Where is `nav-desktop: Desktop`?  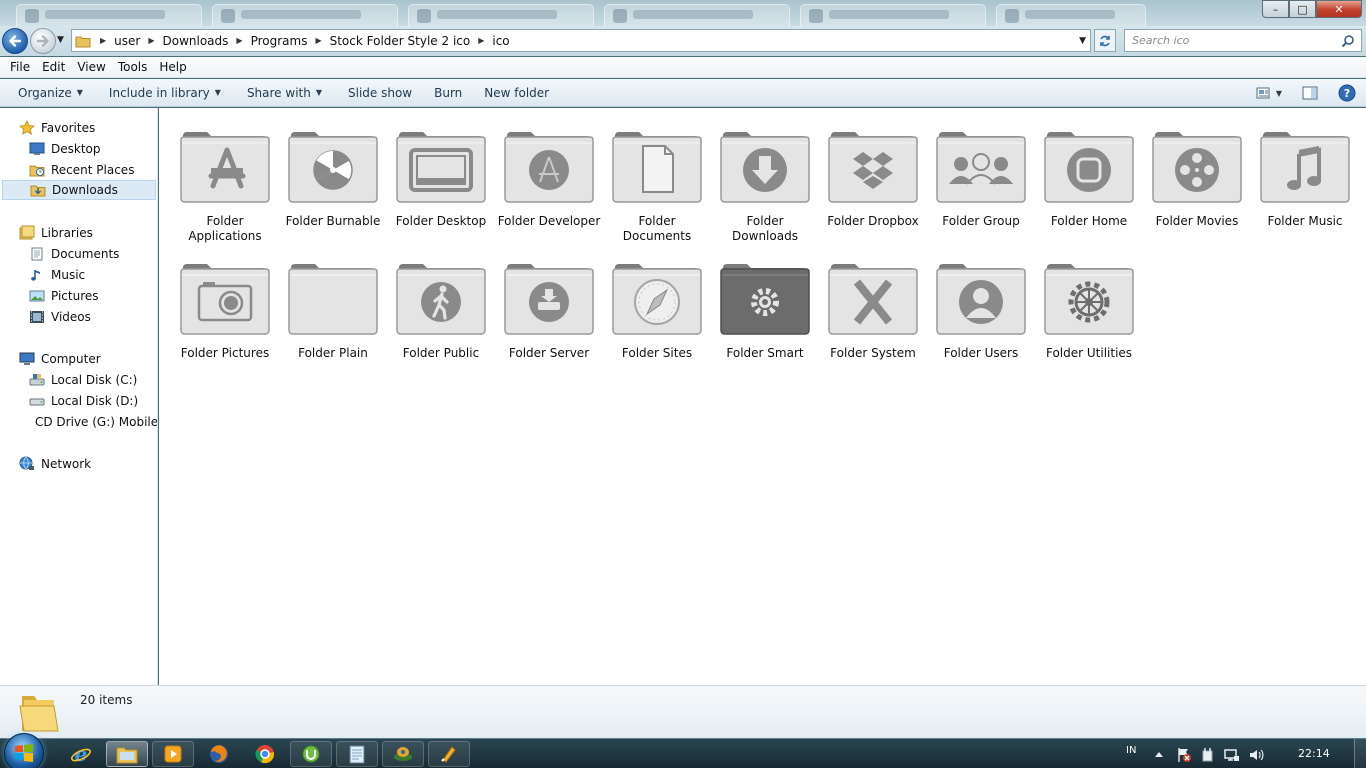 nav-desktop: Desktop is located at coordinates (78, 149).